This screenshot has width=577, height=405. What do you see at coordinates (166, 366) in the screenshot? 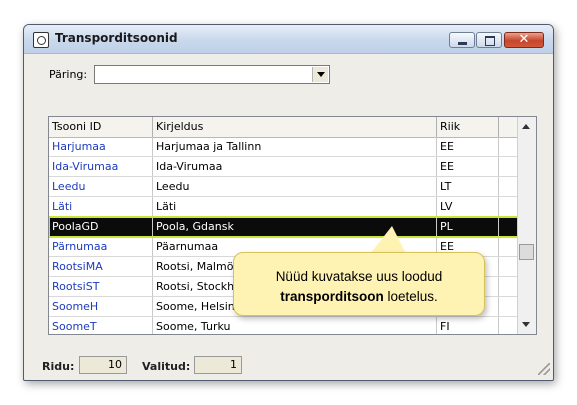
I see `selected-count-label: Valitud:` at bounding box center [166, 366].